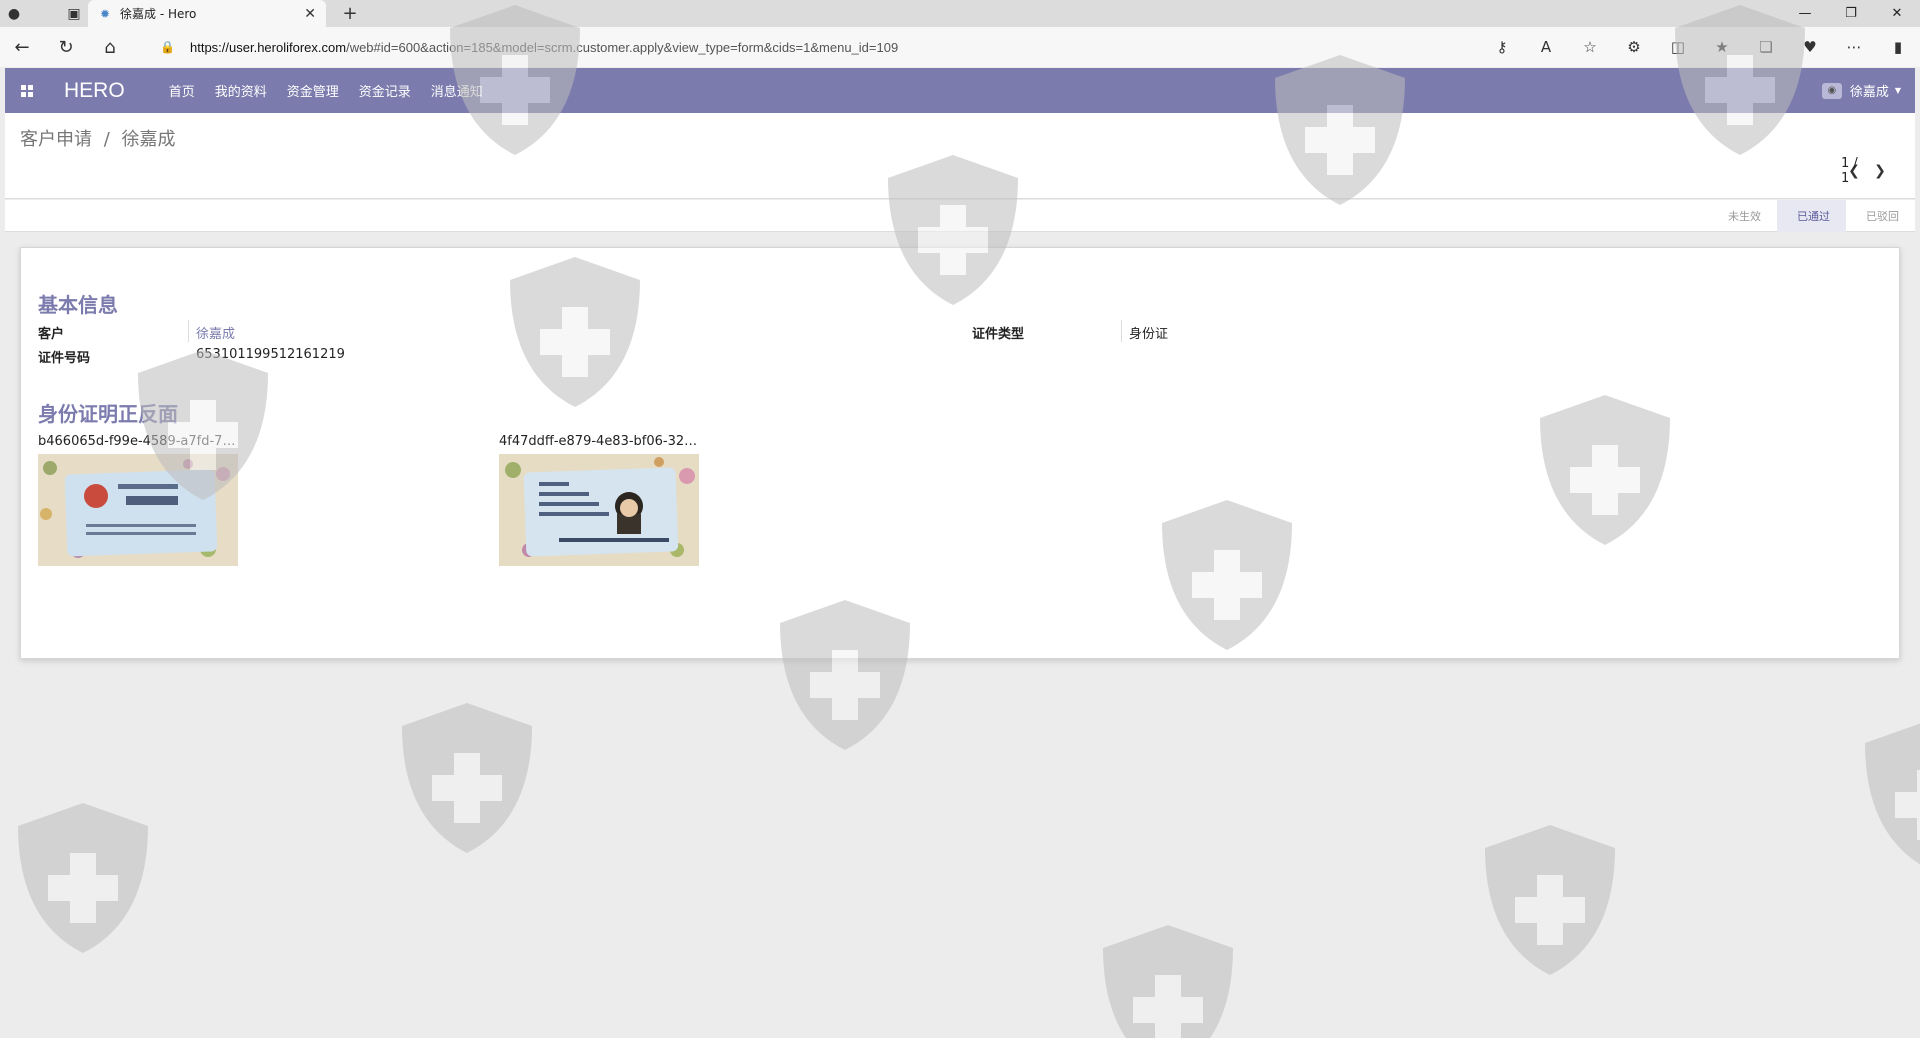 This screenshot has height=1038, width=1920. What do you see at coordinates (385, 90) in the screenshot?
I see `menu-fund-records: 资金记录` at bounding box center [385, 90].